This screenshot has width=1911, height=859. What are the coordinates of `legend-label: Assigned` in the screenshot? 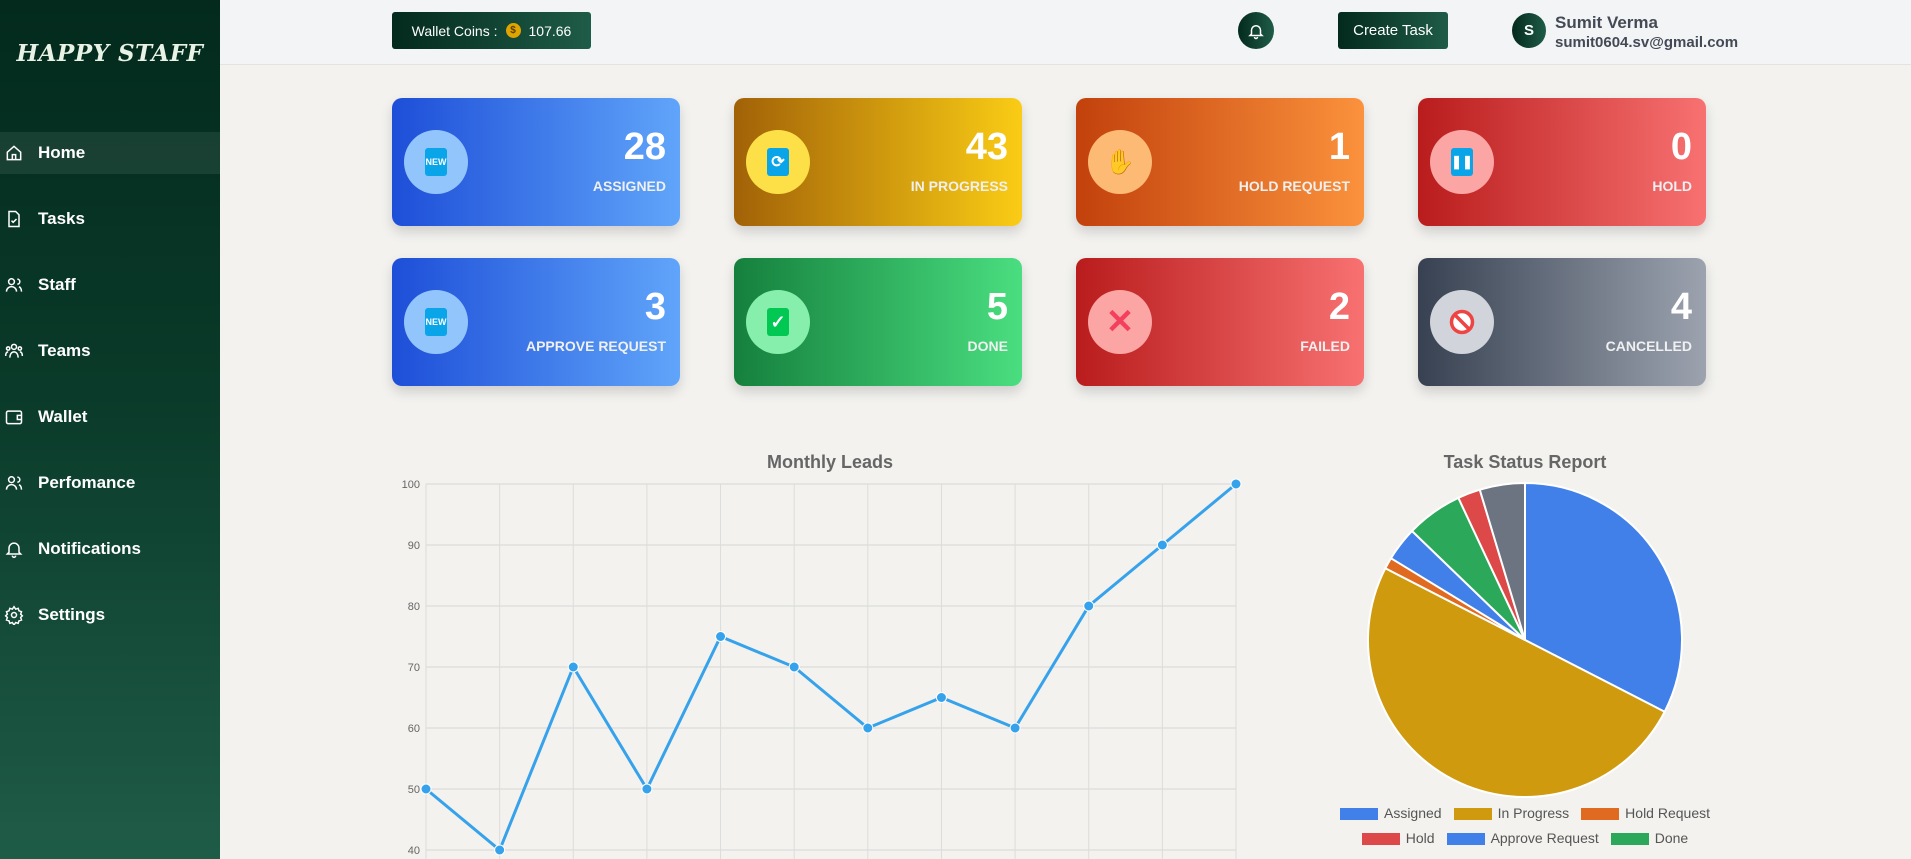 It's located at (1412, 813).